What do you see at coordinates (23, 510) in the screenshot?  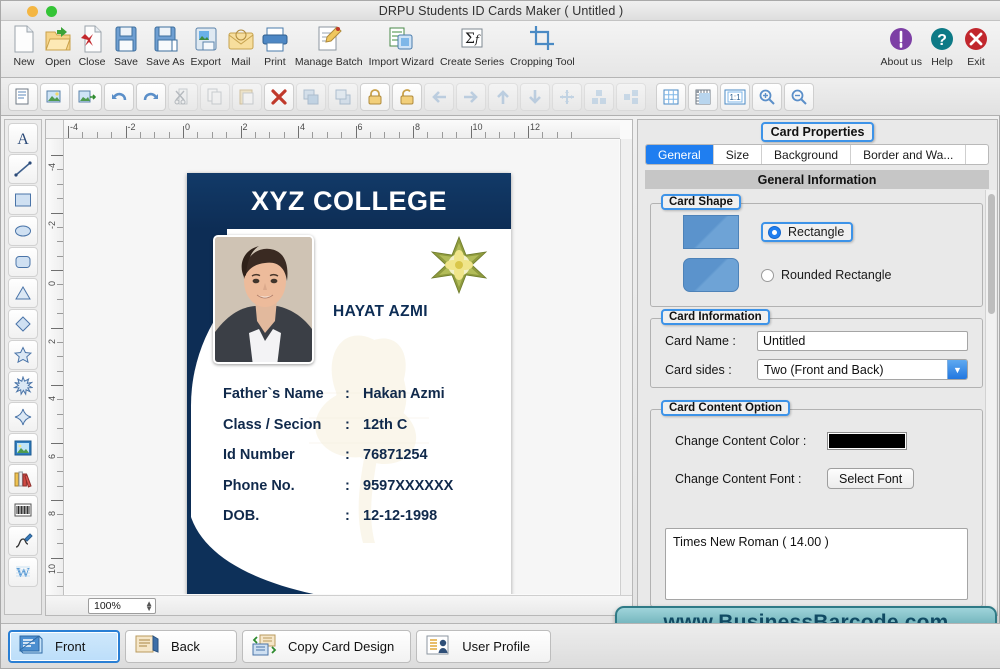 I see `barcode-tool` at bounding box center [23, 510].